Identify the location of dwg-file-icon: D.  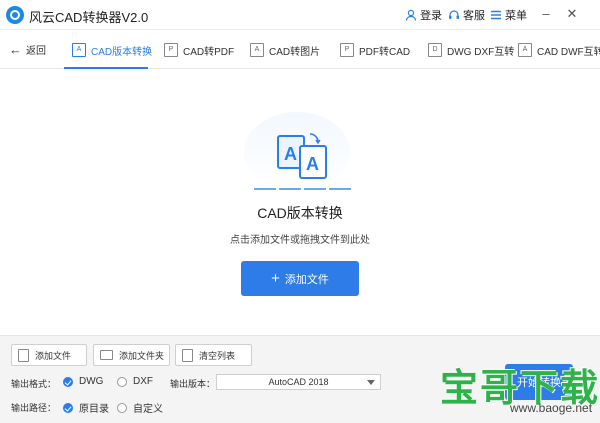
(435, 50).